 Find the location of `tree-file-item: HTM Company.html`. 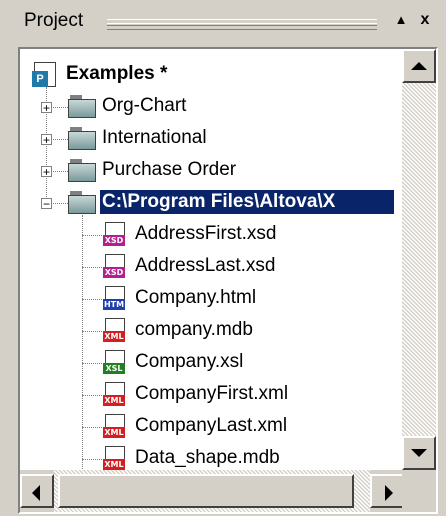

tree-file-item: HTM Company.html is located at coordinates (213, 299).